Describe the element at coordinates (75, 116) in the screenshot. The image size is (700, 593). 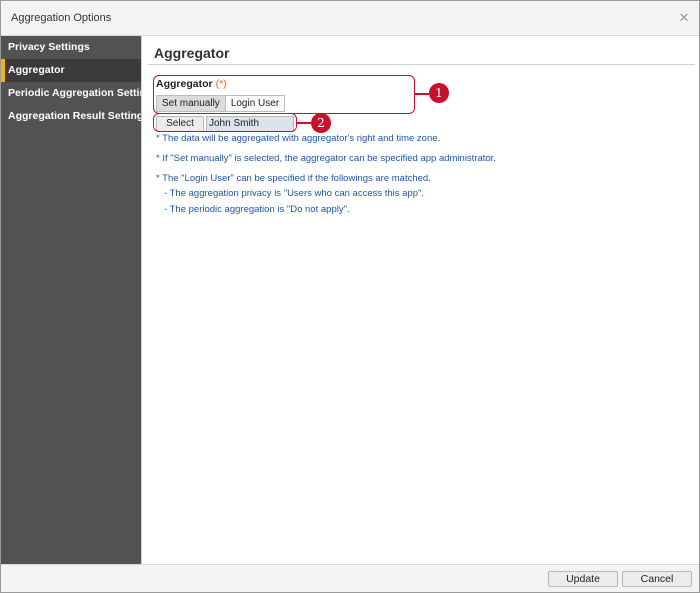
I see `sidebar-item-aggregation-result-settings: Aggregation Result Settings` at that location.